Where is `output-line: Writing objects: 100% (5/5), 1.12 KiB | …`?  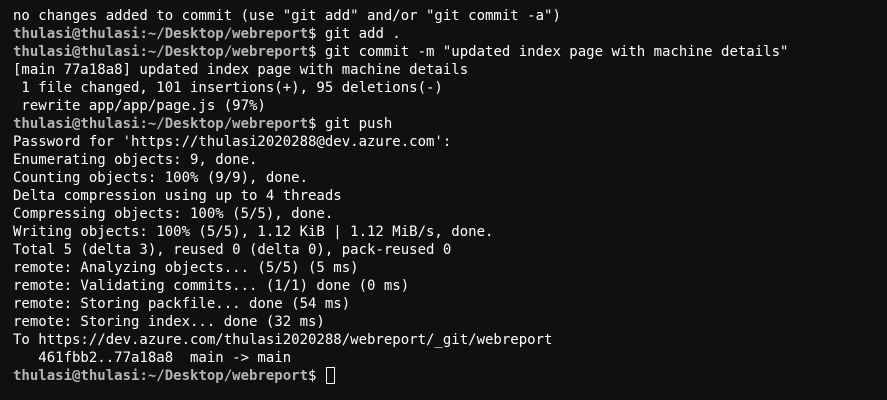 output-line: Writing objects: 100% (5/5), 1.12 KiB | … is located at coordinates (253, 232).